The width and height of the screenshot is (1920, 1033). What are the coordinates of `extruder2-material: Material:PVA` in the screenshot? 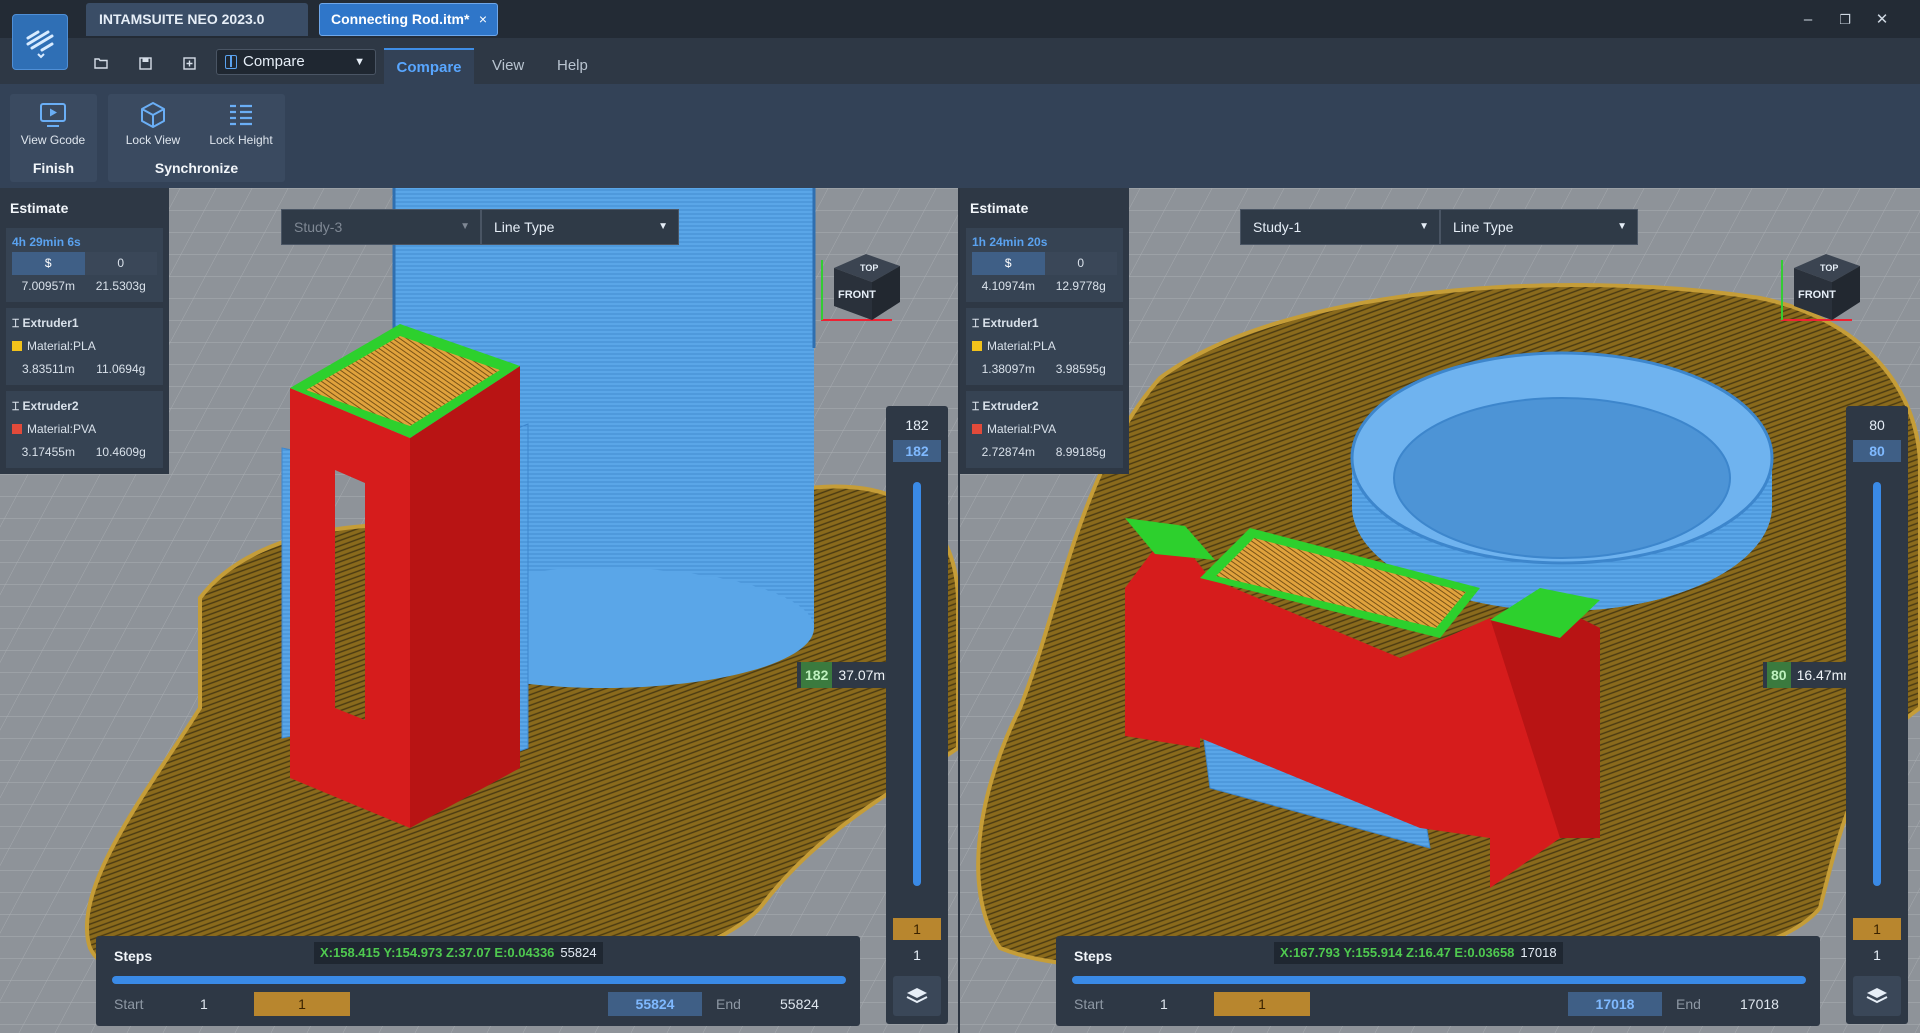 It's located at (84, 429).